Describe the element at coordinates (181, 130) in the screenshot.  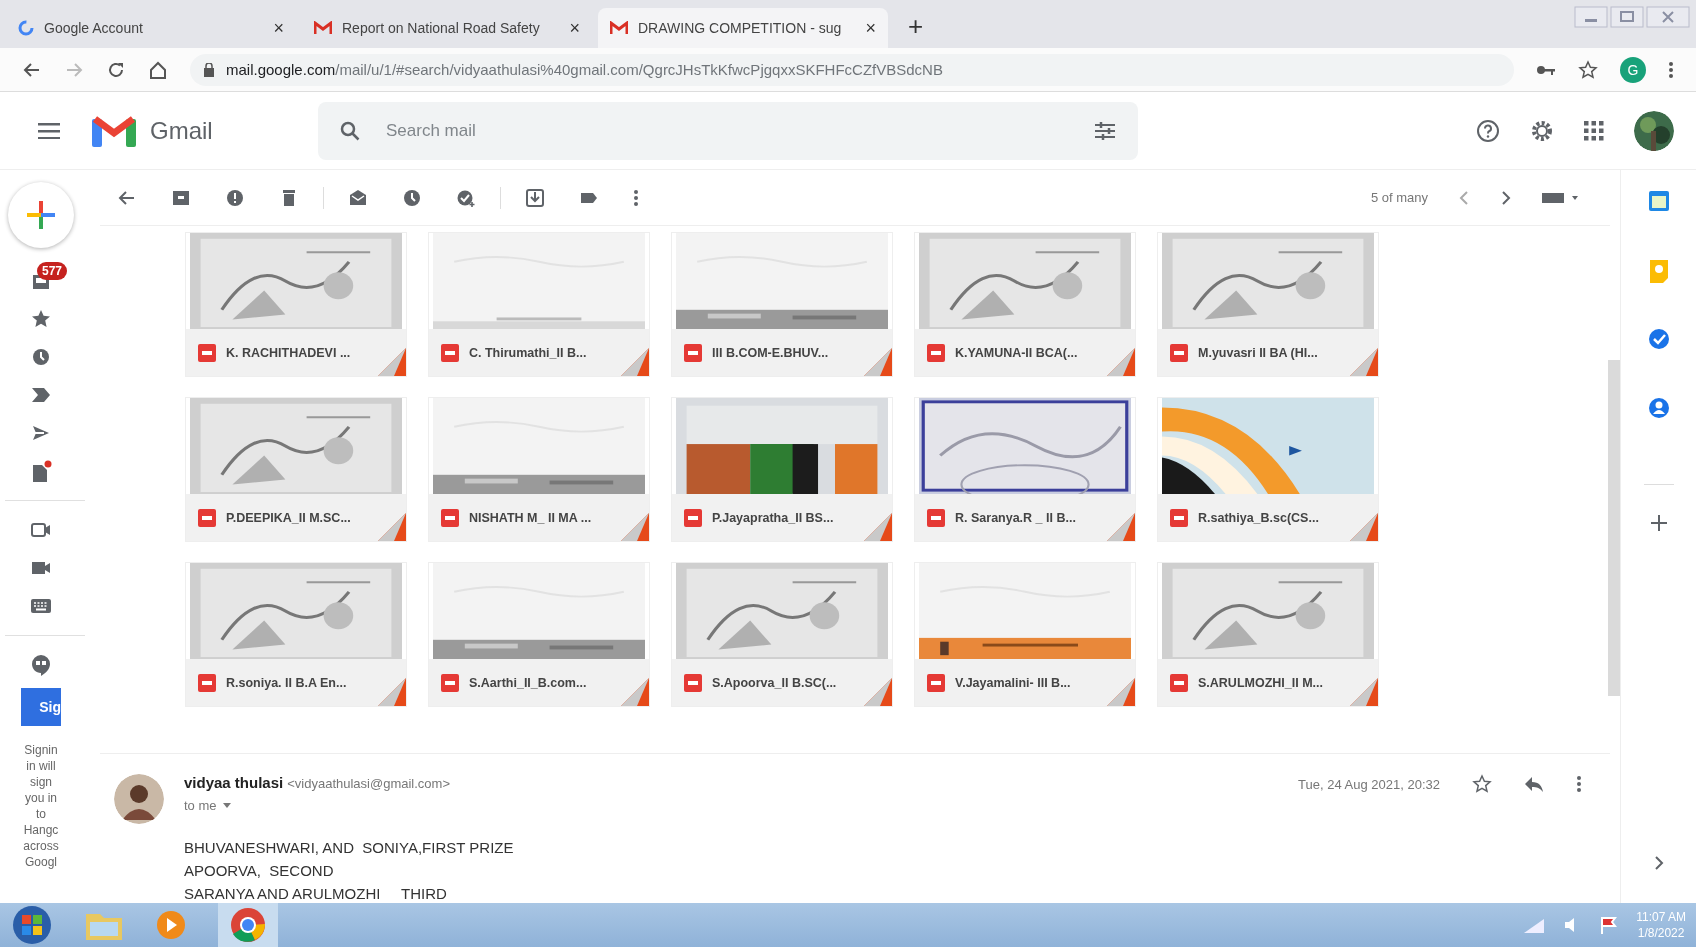
I see `product-name: Gmail` at that location.